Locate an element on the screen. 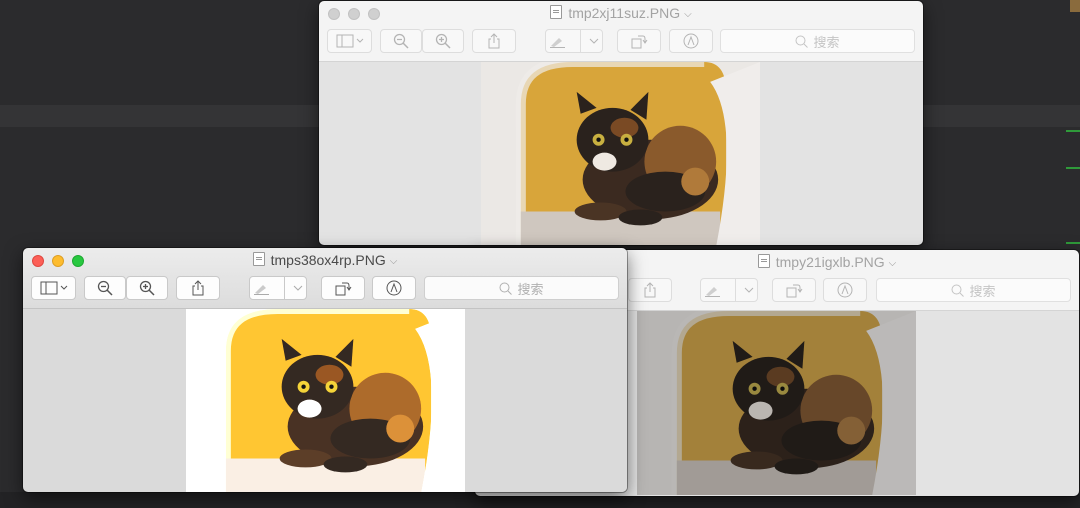 Image resolution: width=1080 pixels, height=508 pixels. window-title: tmpy21igxlb.PNG ⌵ is located at coordinates (827, 262).